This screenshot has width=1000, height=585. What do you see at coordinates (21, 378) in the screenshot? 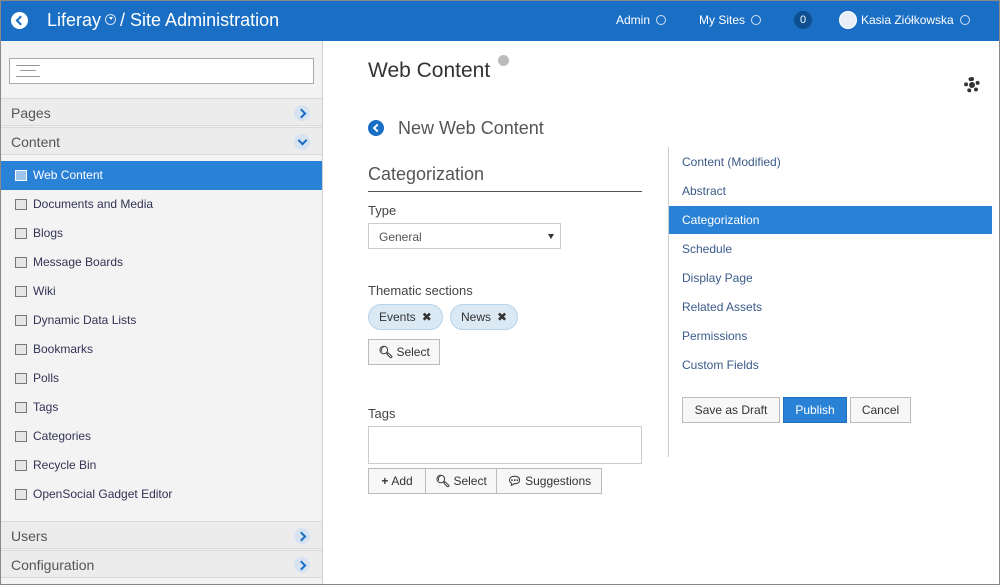
I see `polls-icon` at bounding box center [21, 378].